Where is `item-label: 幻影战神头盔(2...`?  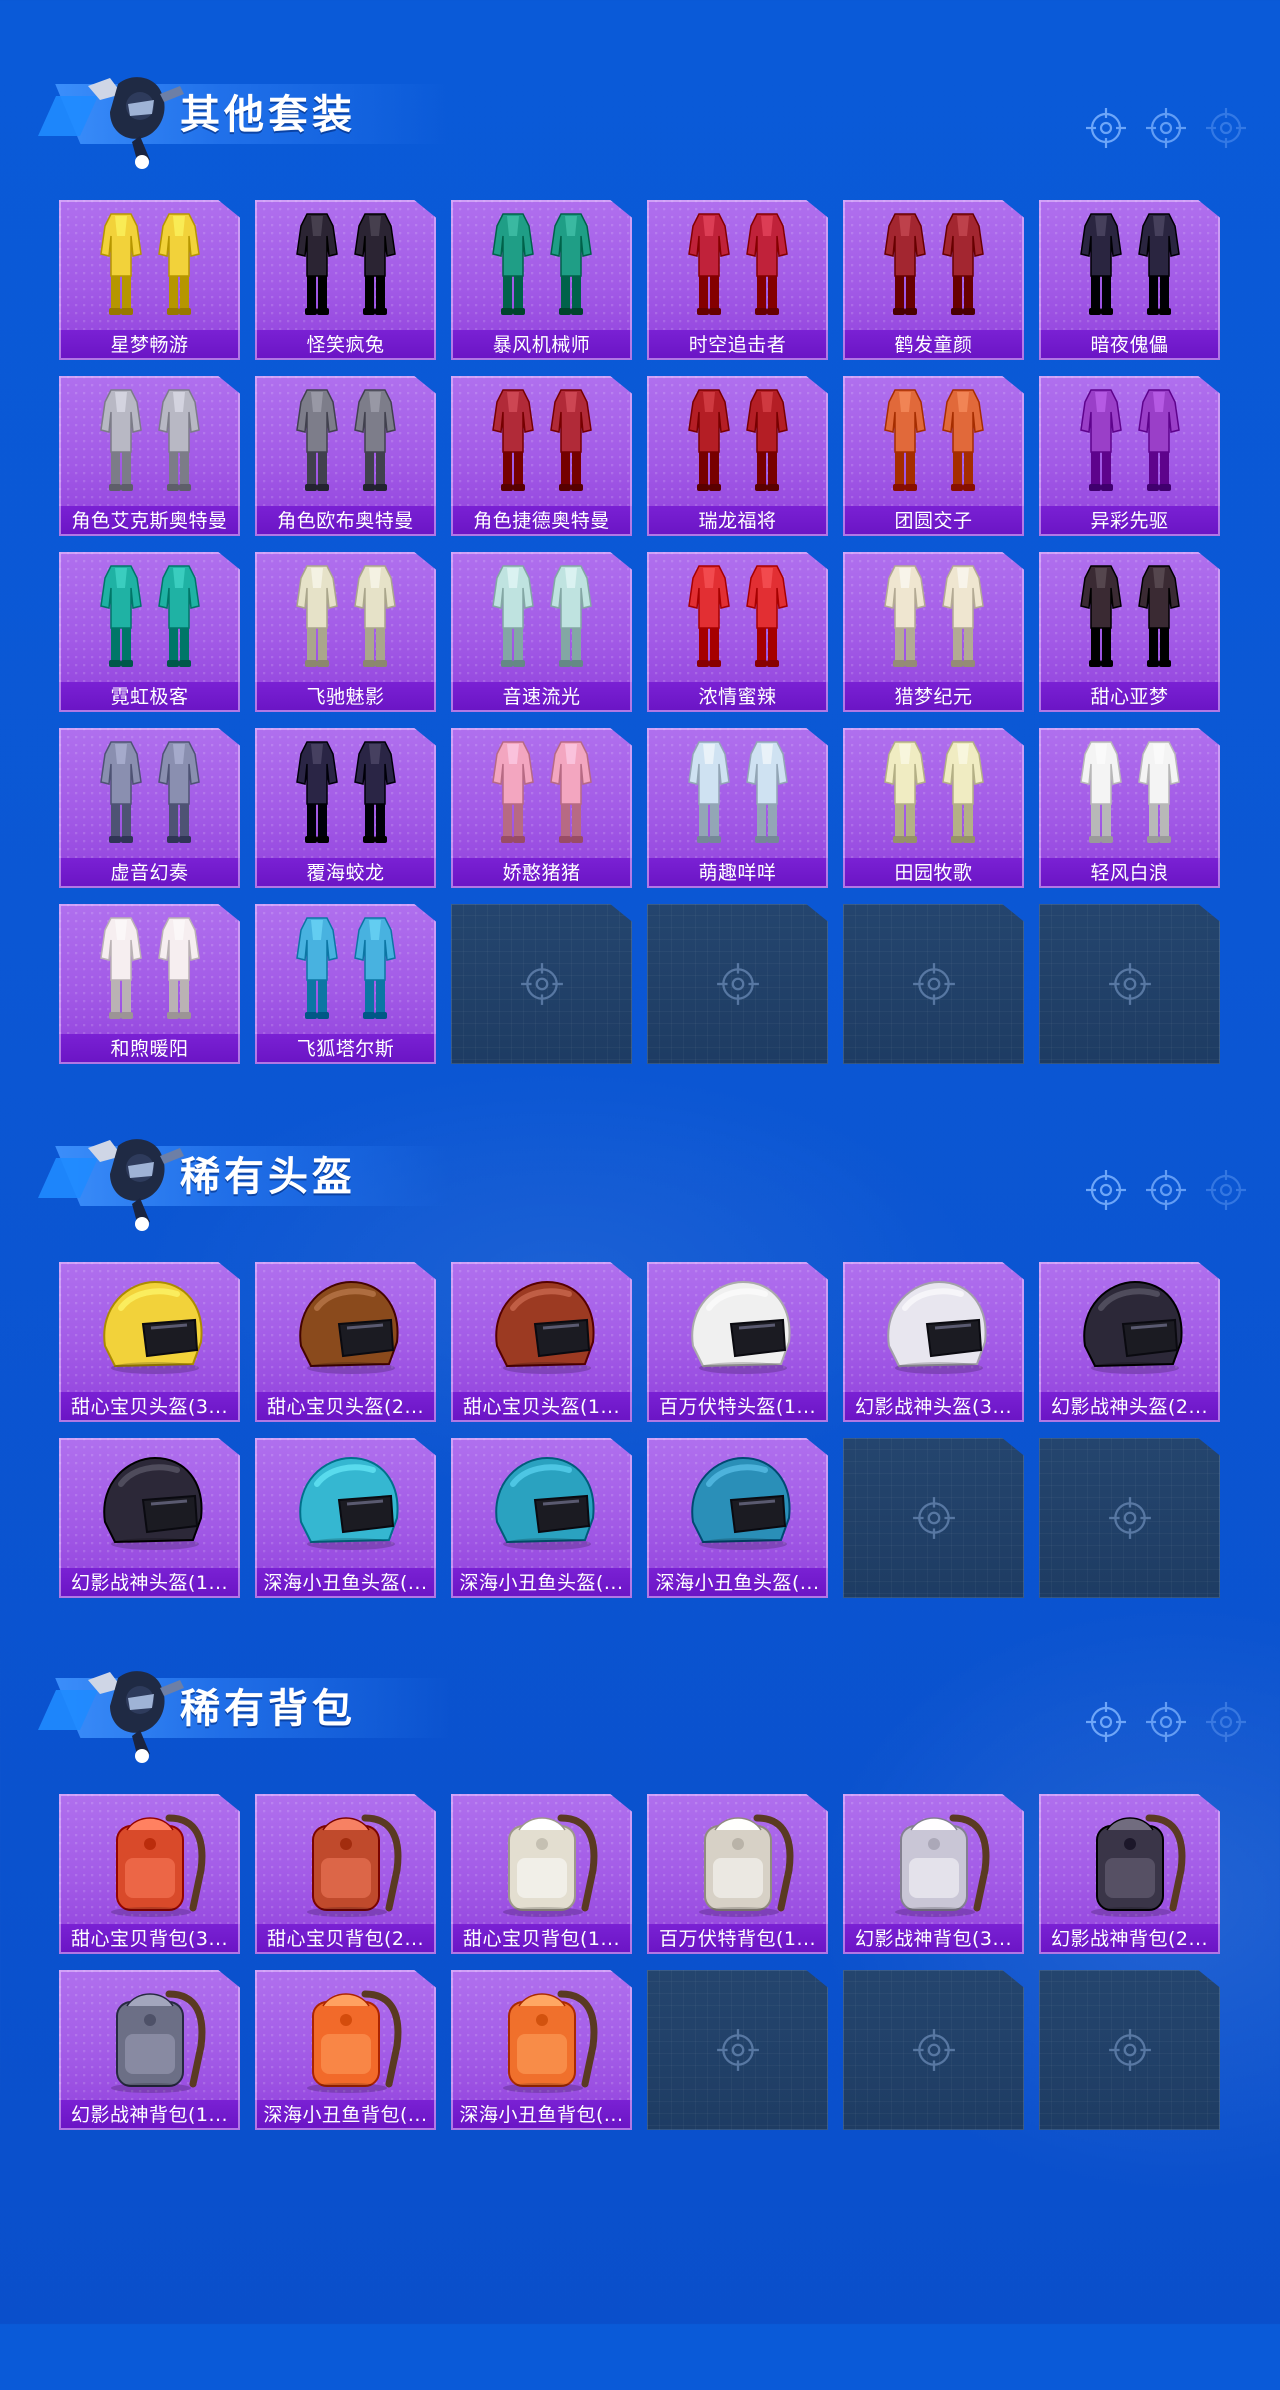
item-label: 幻影战神头盔(2... is located at coordinates (1129, 1407).